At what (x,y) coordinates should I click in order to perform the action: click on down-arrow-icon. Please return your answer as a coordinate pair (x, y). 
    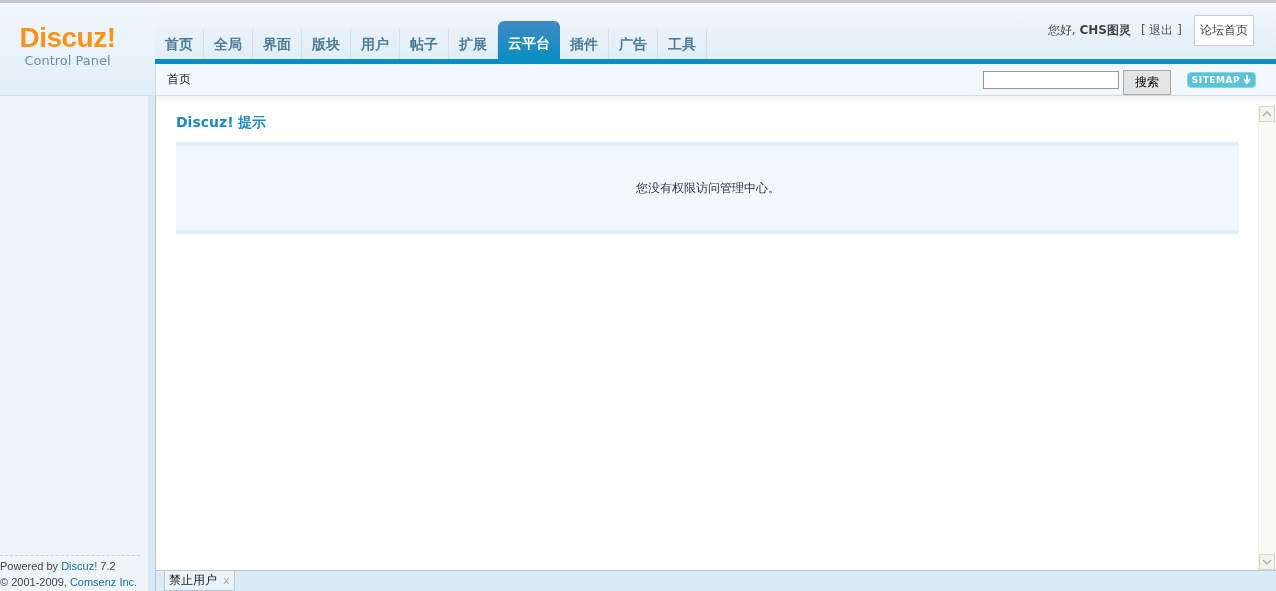
    Looking at the image, I should click on (1247, 79).